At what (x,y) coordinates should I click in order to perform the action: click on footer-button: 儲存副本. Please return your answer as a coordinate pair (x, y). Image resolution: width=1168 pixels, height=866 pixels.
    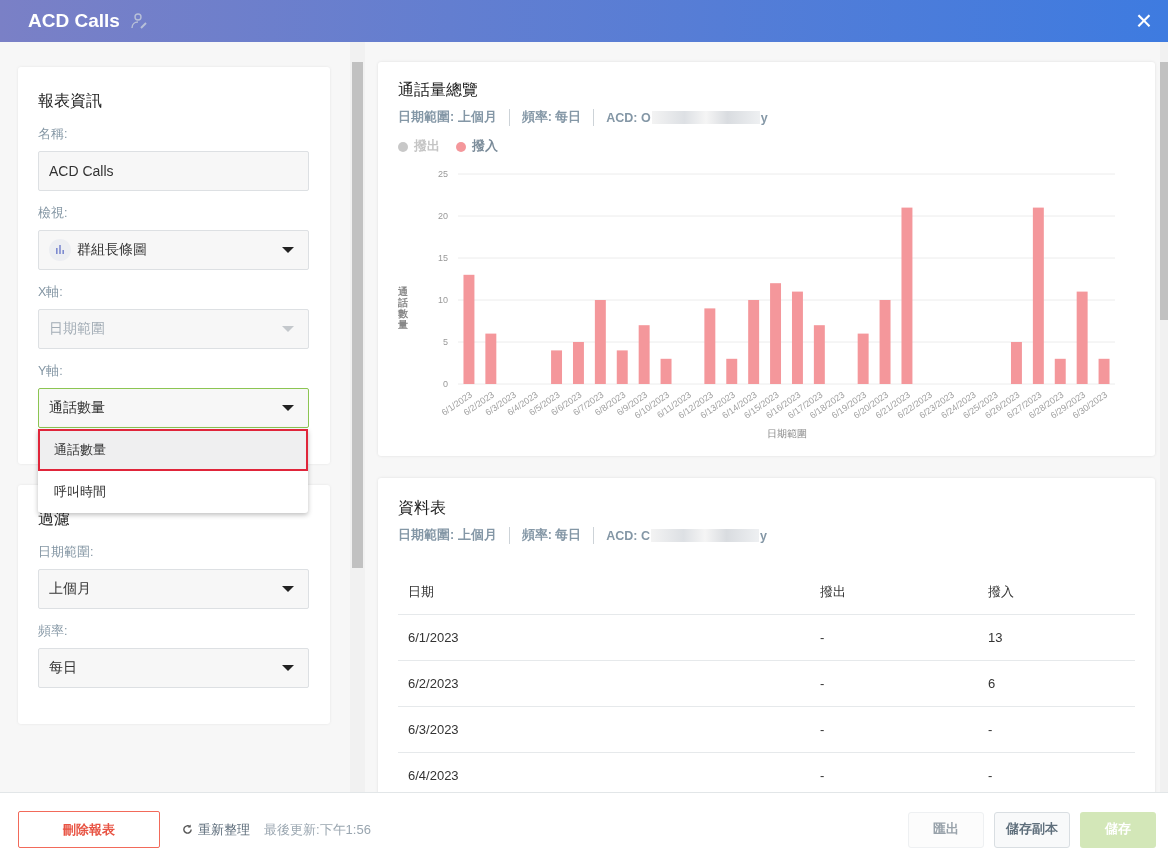
    Looking at the image, I should click on (1032, 829).